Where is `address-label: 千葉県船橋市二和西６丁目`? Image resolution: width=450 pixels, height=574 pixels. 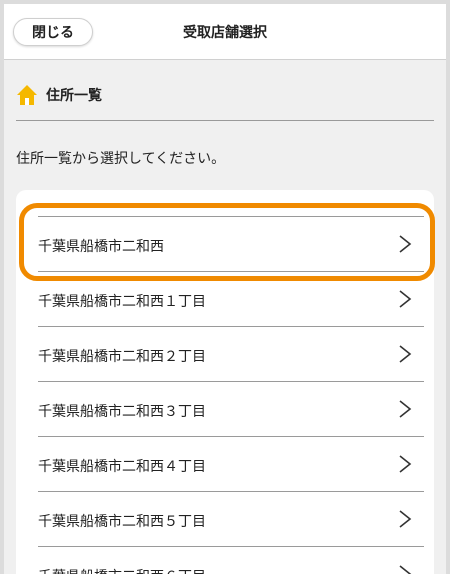 address-label: 千葉県船橋市二和西６丁目 is located at coordinates (122, 570).